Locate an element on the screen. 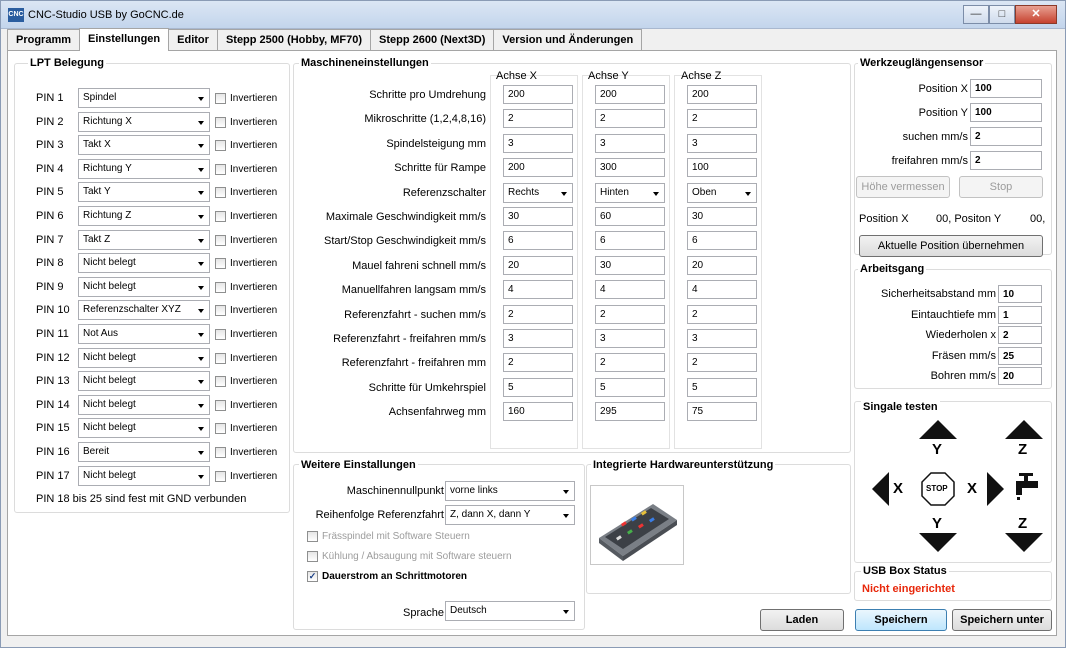 The height and width of the screenshot is (648, 1066). referenzschalter-select: Rechts is located at coordinates (538, 192).